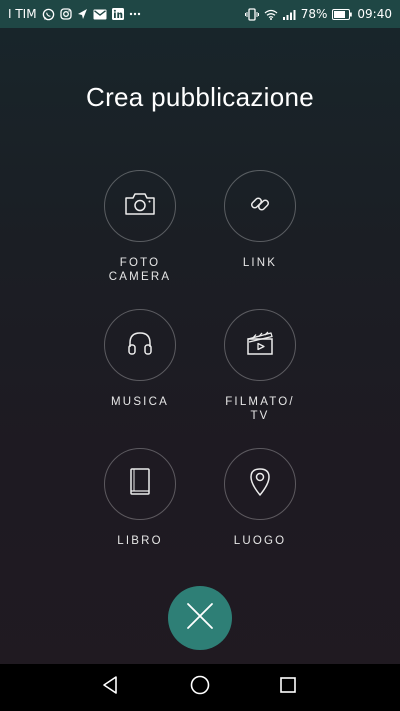  I want to click on home-button, so click(200, 687).